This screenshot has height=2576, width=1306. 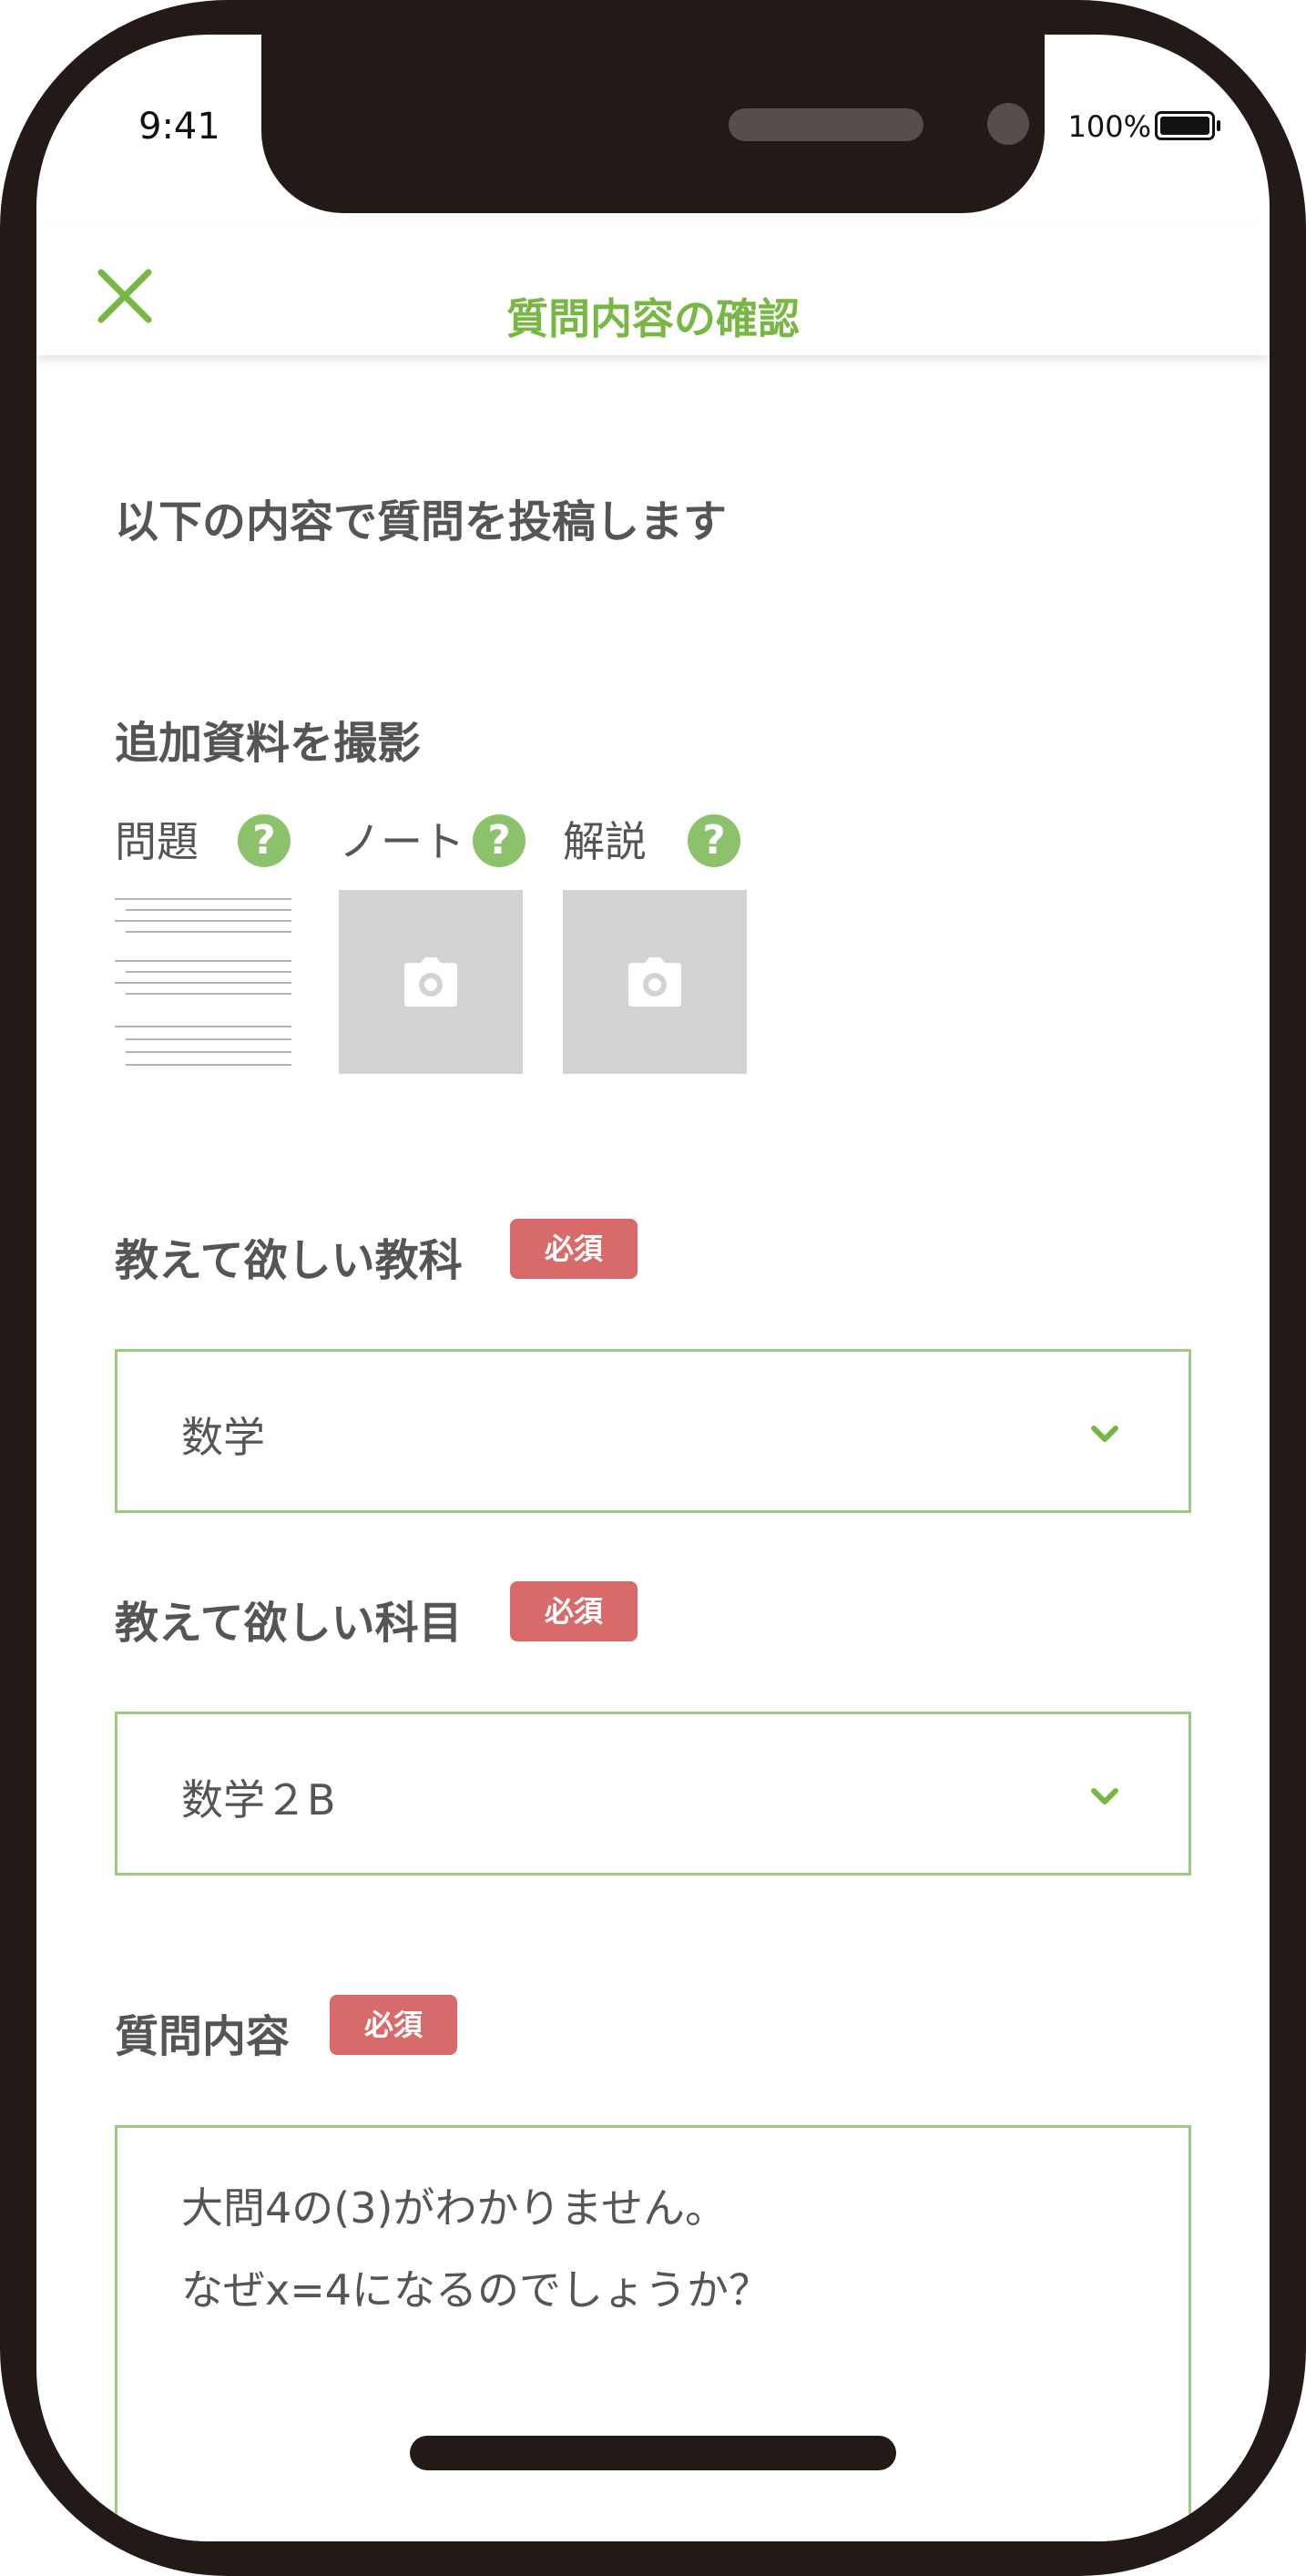 I want to click on question-textarea: 大問4の(3)がわかりません。 なぜx=4になるのでしょうか？, so click(x=653, y=2333).